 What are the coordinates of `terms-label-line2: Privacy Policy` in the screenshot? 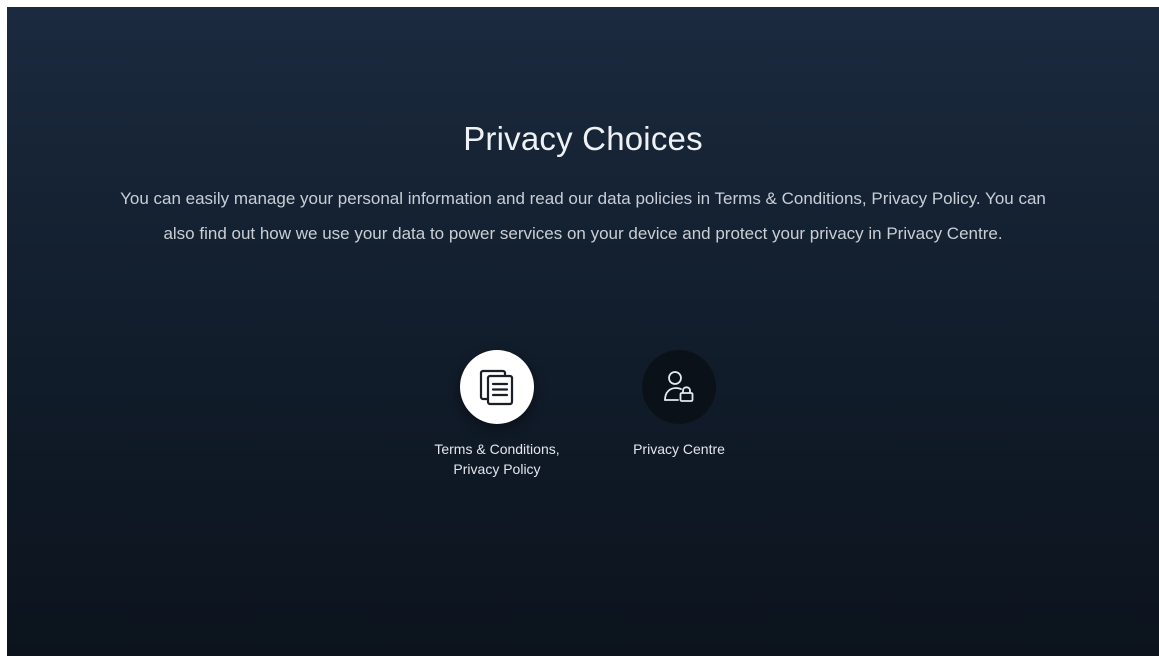 It's located at (497, 469).